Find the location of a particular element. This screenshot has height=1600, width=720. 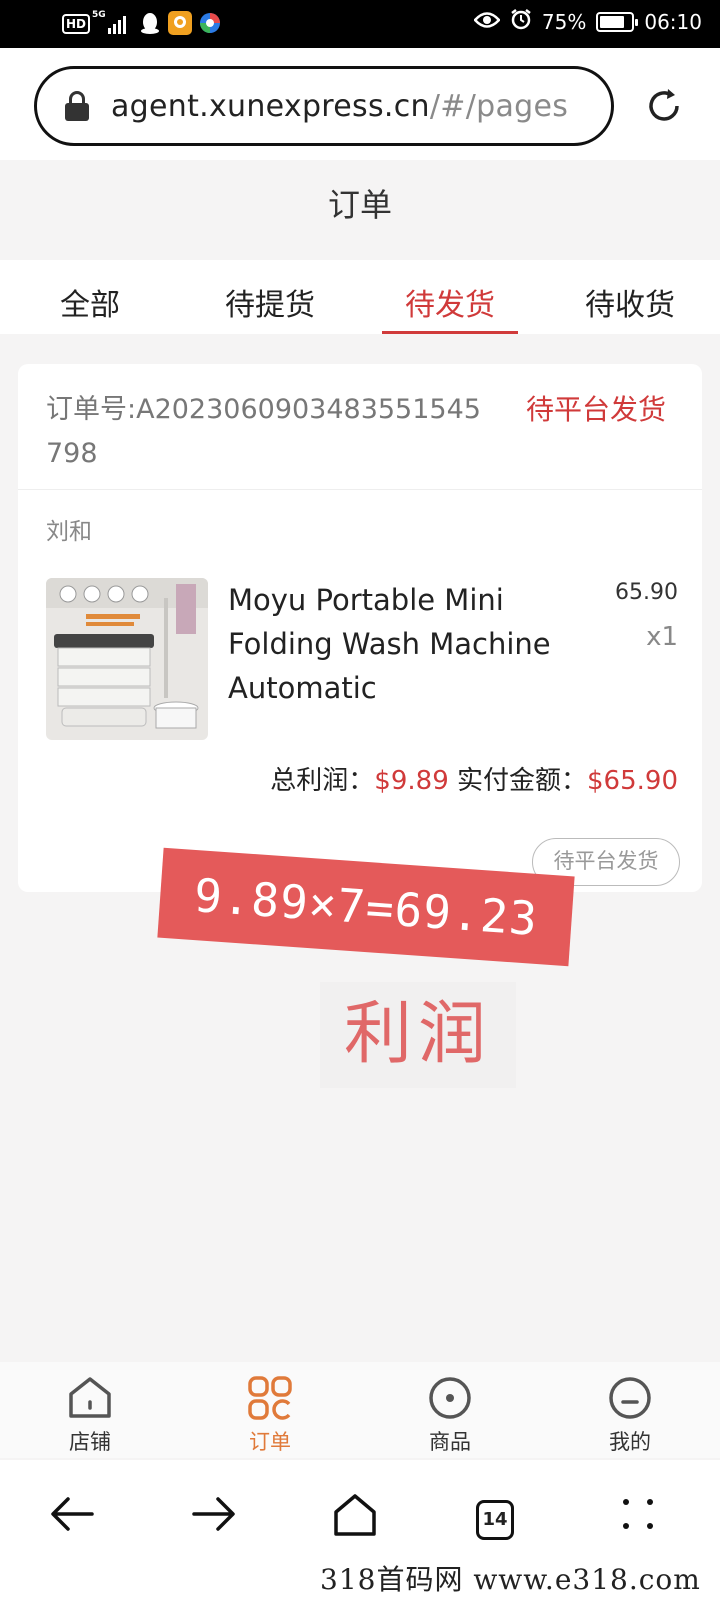

nav-orders-label: 订单 is located at coordinates (270, 1442).